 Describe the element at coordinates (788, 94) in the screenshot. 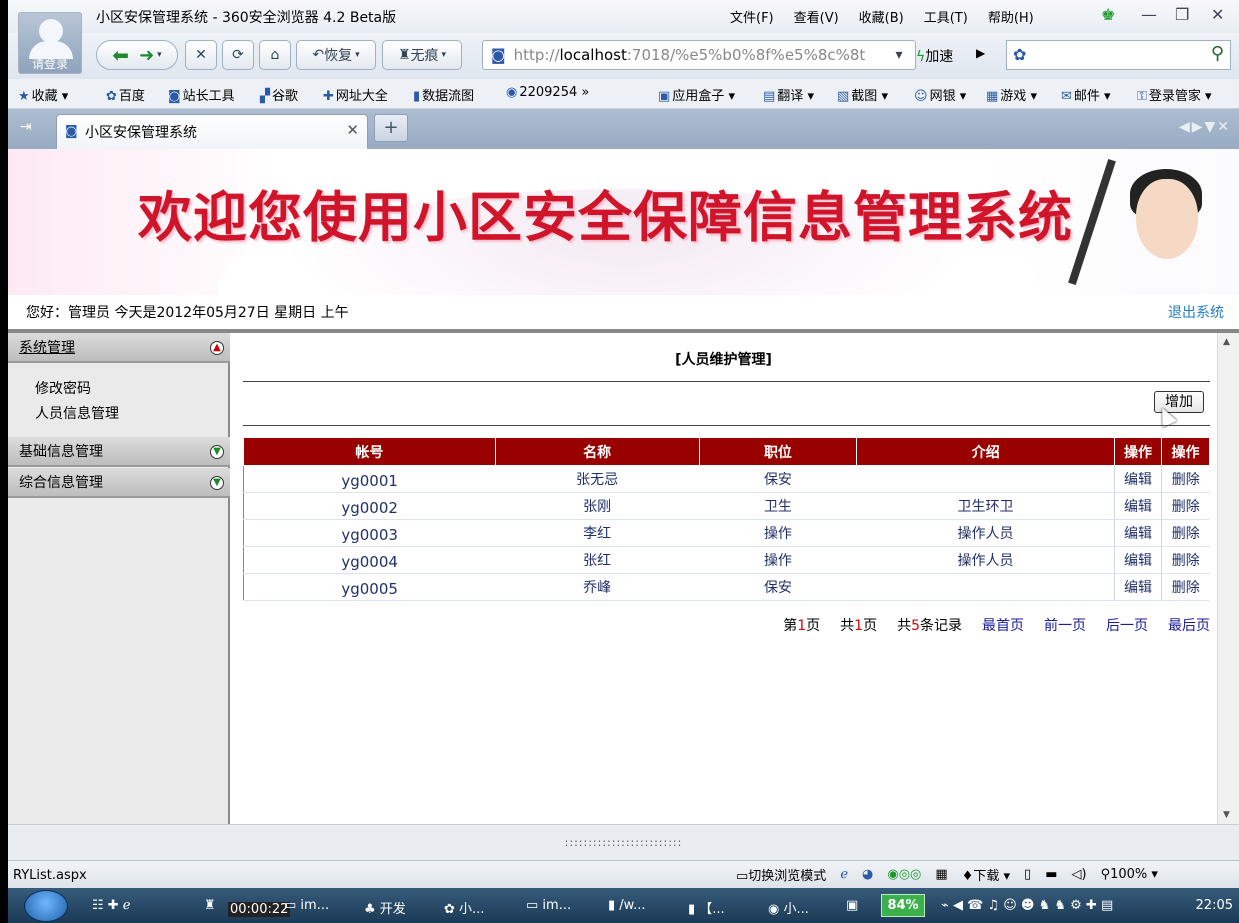

I see `fav-translate: ▤ 翻译 ▾` at that location.